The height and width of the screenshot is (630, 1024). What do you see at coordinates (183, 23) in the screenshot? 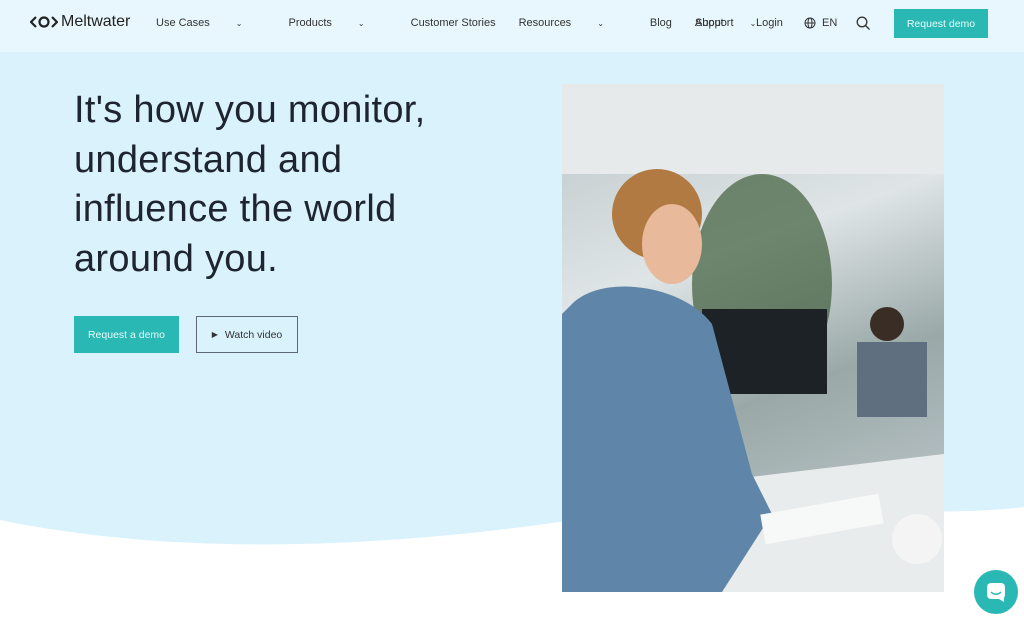
I see `nav-label: Use Cases` at bounding box center [183, 23].